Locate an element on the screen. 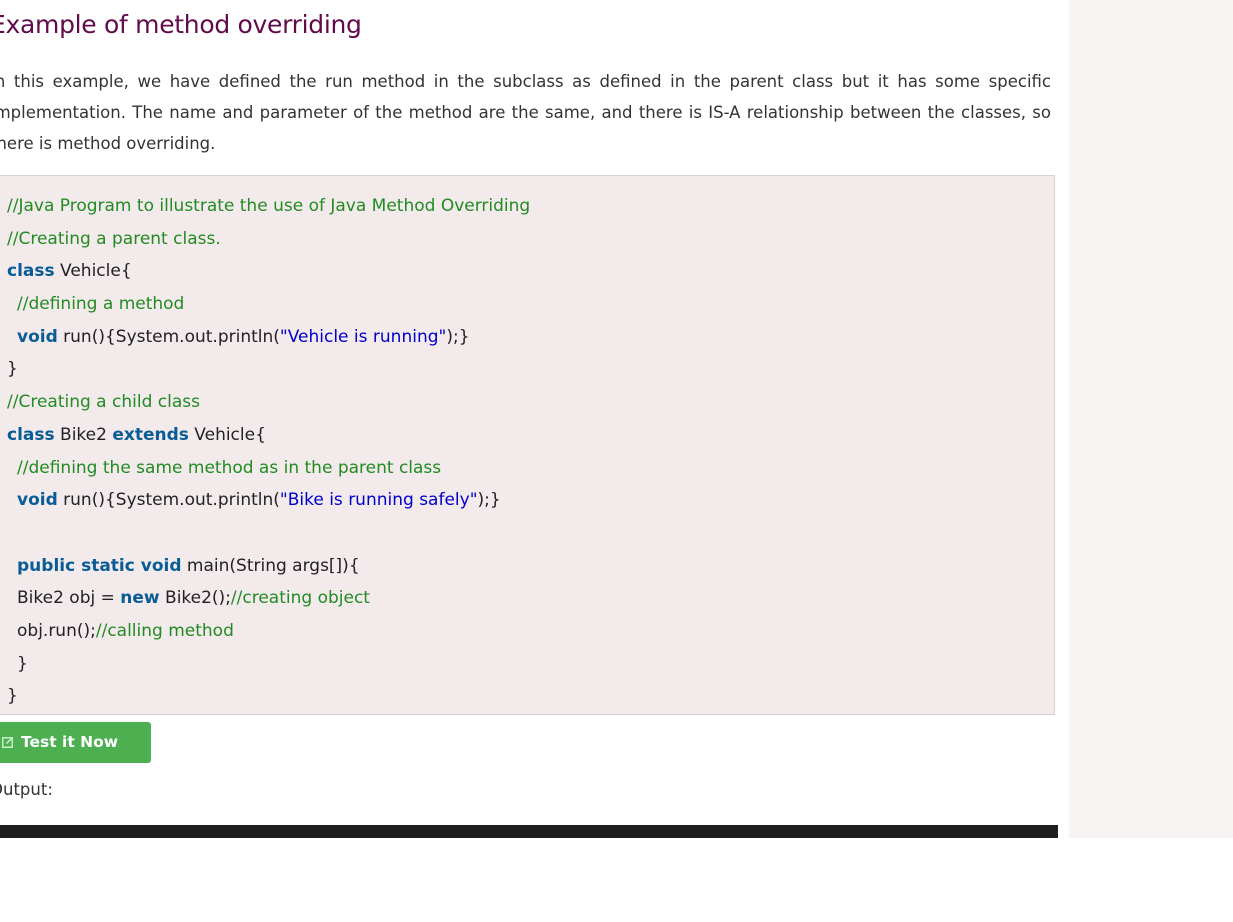  test-it-now-button: Test it Now is located at coordinates (75, 742).